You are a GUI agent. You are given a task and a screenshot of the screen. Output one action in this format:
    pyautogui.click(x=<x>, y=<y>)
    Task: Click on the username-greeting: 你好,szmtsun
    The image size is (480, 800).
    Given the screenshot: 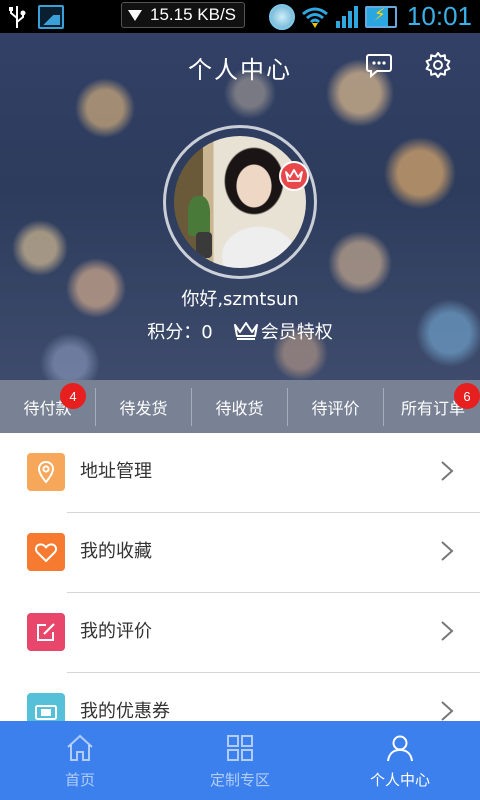 What is the action you would take?
    pyautogui.click(x=240, y=299)
    